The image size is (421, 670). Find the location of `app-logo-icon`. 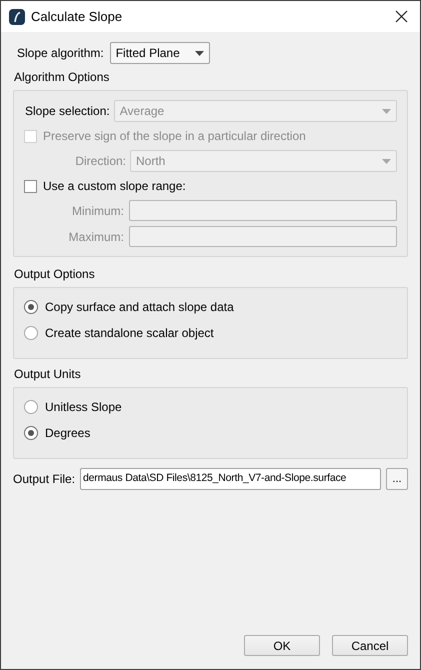

app-logo-icon is located at coordinates (17, 16).